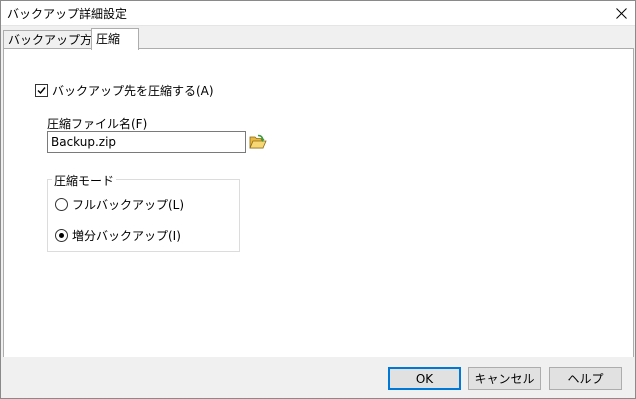  I want to click on full-backup-radio-row: フルバックアップ(L), so click(119, 204).